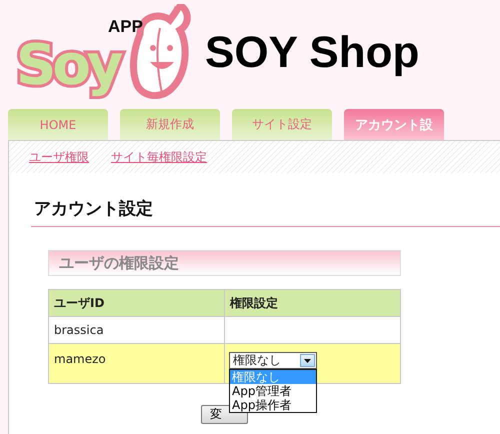 This screenshot has height=434, width=500. Describe the element at coordinates (159, 157) in the screenshot. I see `subnav-link: サイト毎権限設定` at that location.